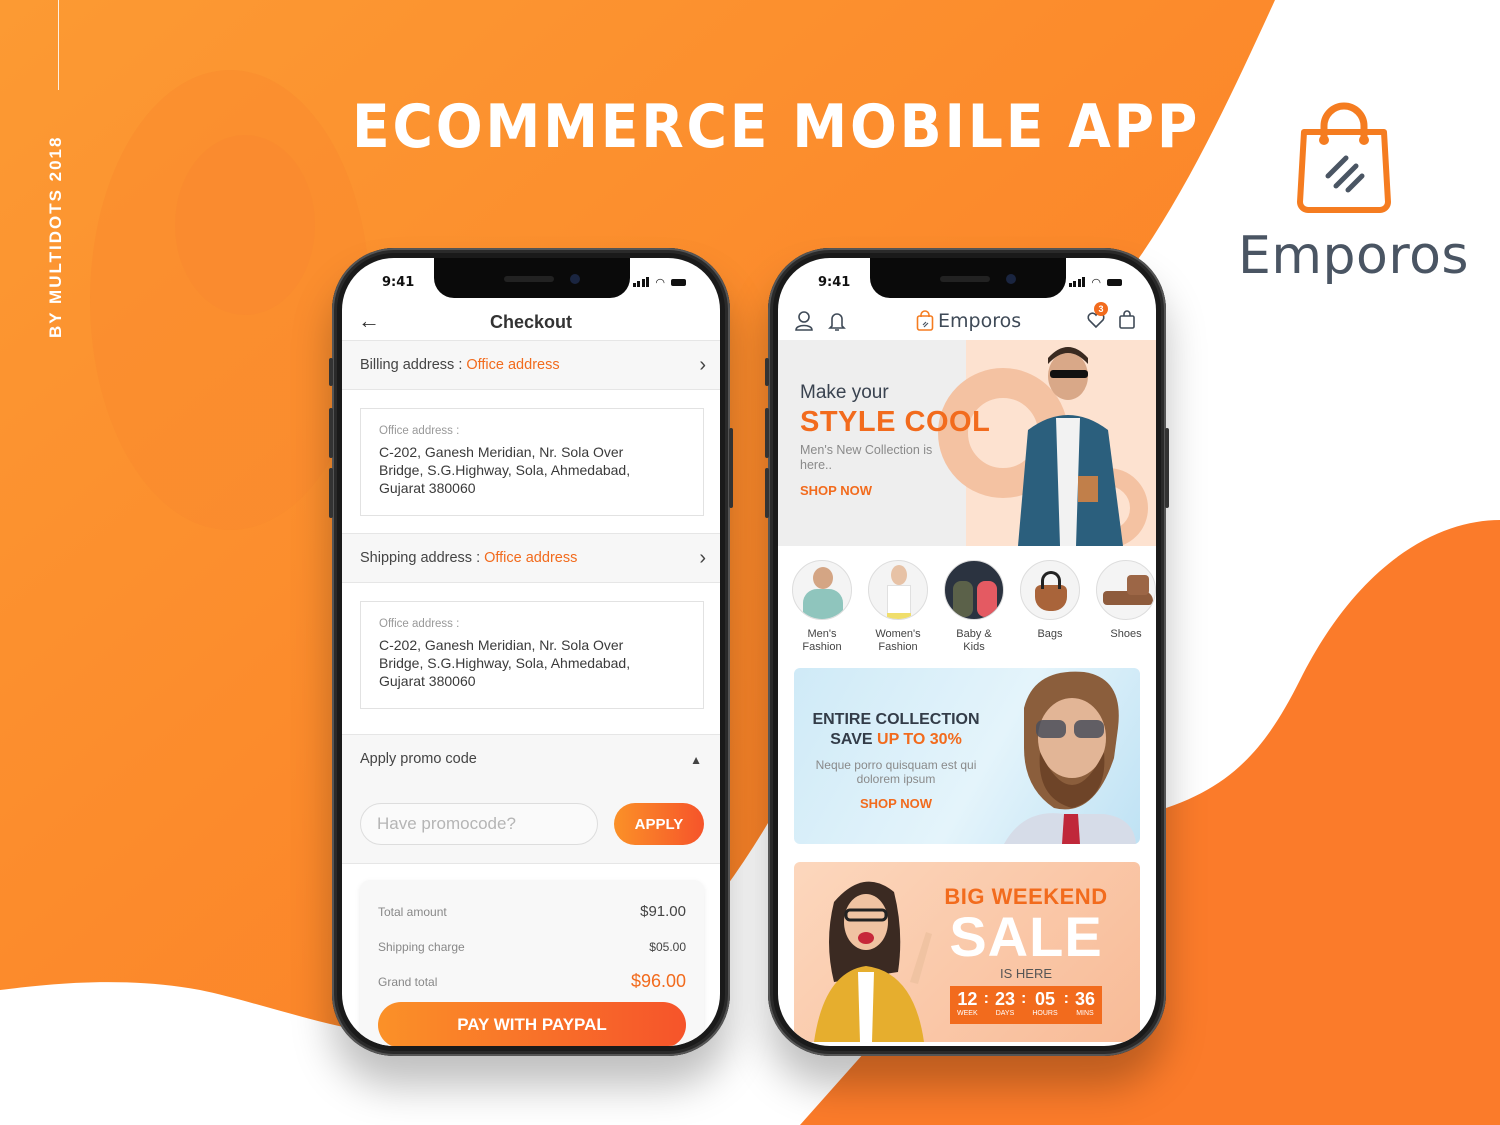 The image size is (1500, 1125). I want to click on side-credit: BY MULTIDOTS 2018, so click(55, 236).